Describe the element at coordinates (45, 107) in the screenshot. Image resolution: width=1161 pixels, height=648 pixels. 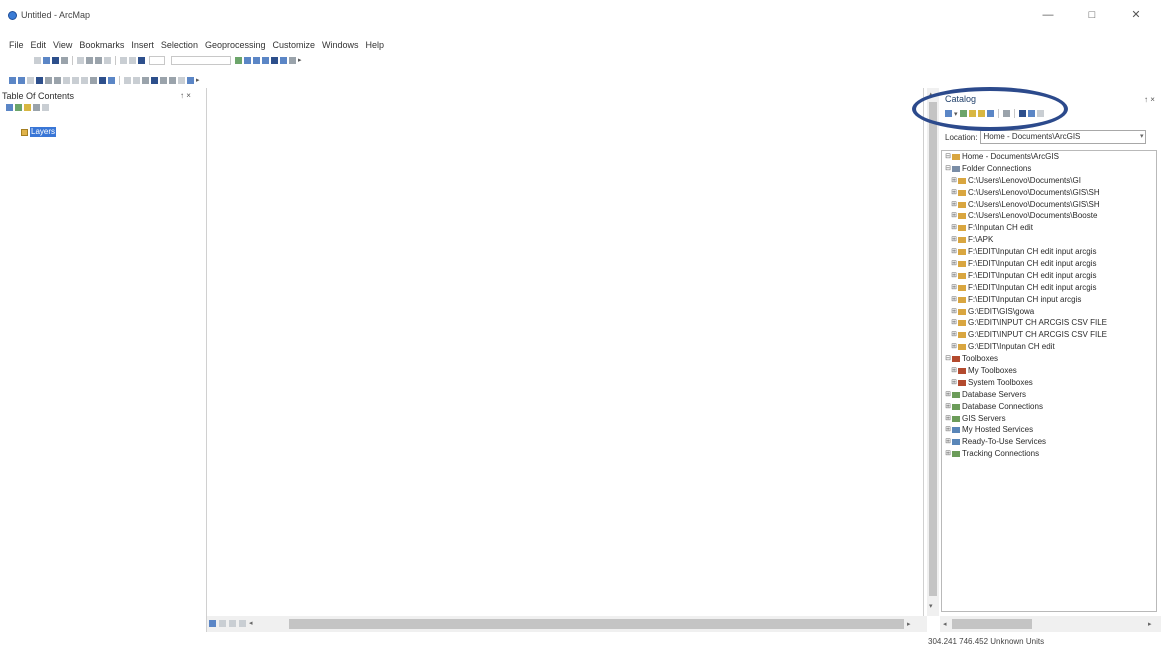
I see `toc-options-icon` at that location.